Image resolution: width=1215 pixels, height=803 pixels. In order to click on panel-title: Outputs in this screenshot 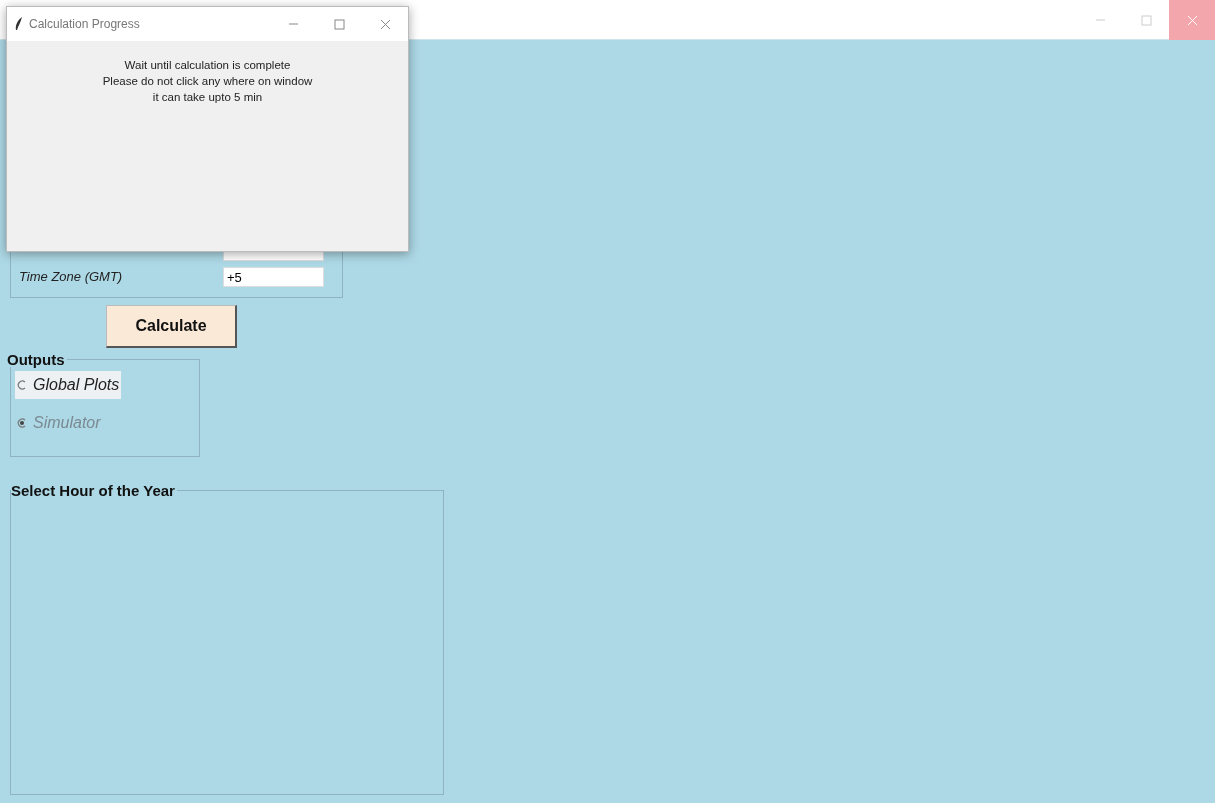, I will do `click(36, 359)`.